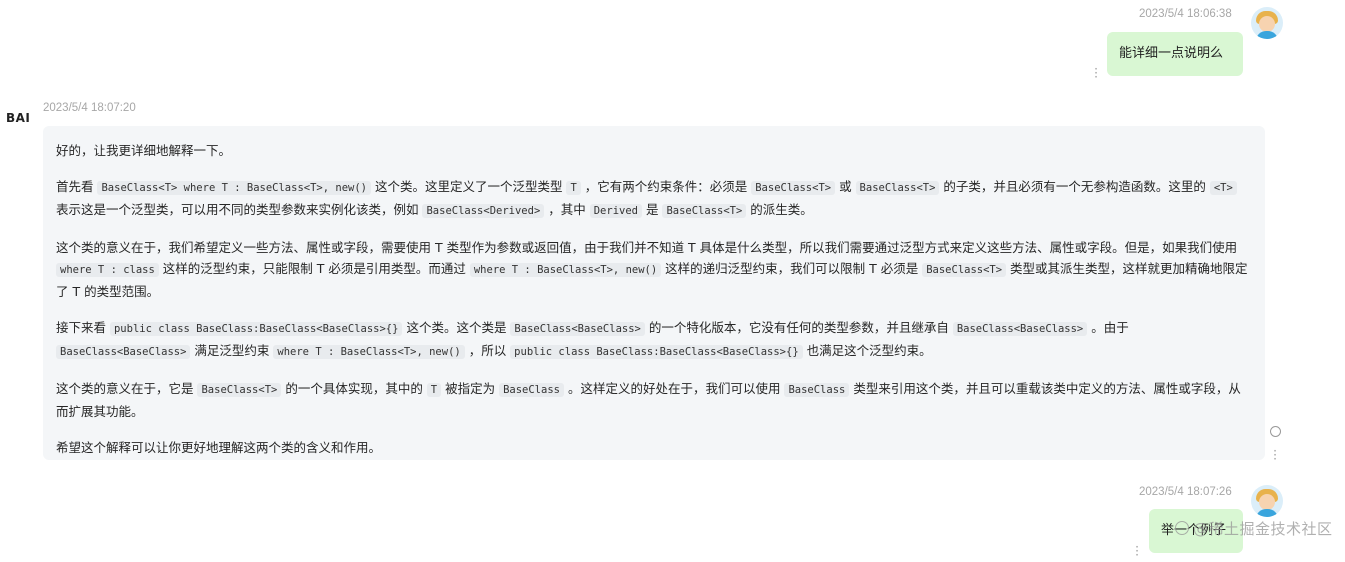 Image resolution: width=1345 pixels, height=562 pixels. What do you see at coordinates (483, 211) in the screenshot?
I see `inline-code: BaseClass<Derived>` at bounding box center [483, 211].